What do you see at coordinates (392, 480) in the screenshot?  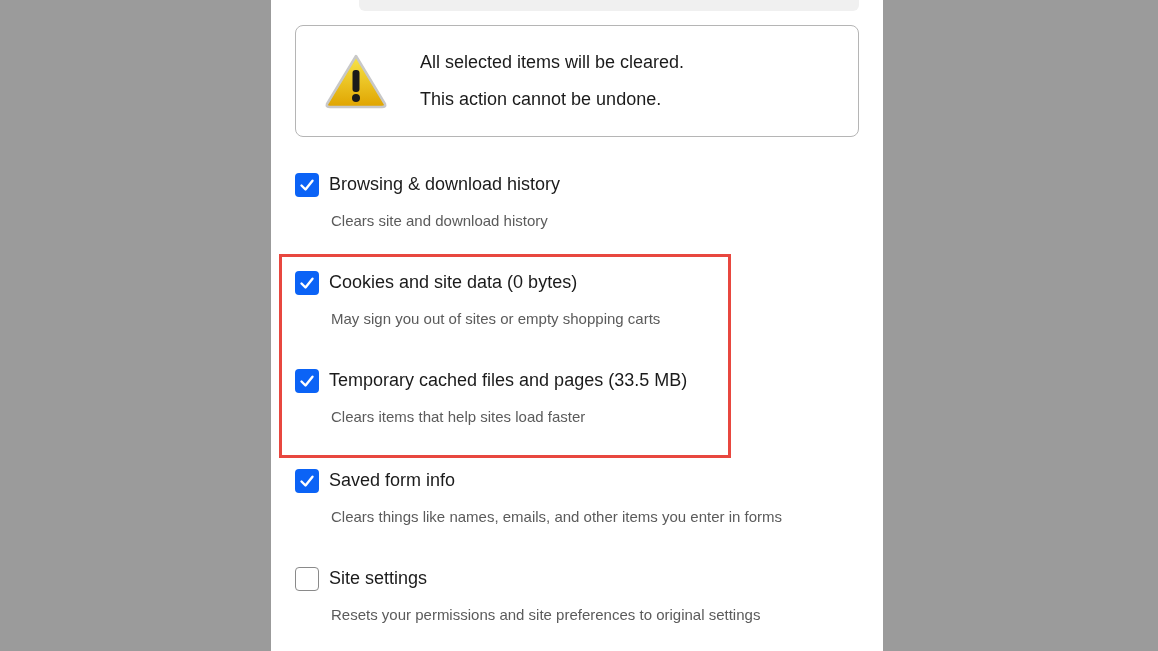 I see `option-label: Saved form info` at bounding box center [392, 480].